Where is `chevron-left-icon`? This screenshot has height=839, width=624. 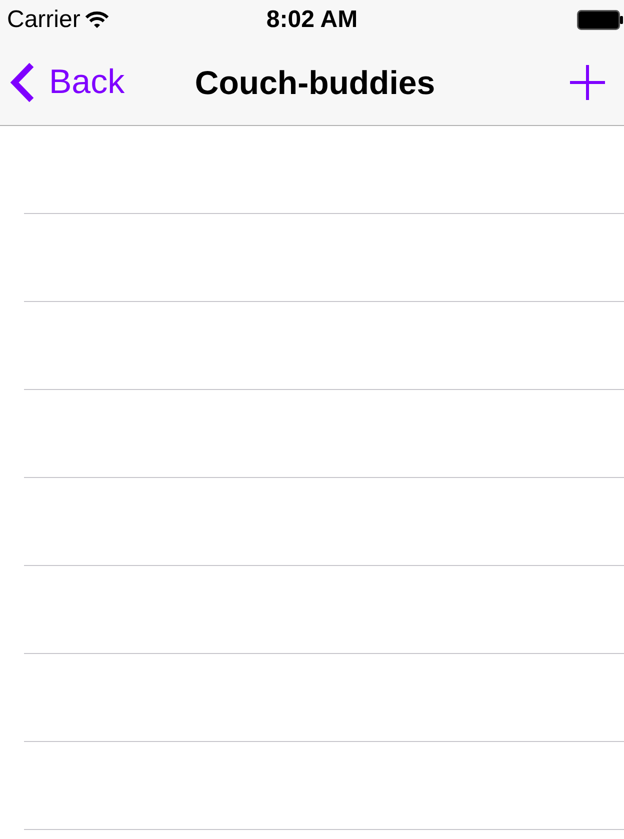 chevron-left-icon is located at coordinates (22, 82).